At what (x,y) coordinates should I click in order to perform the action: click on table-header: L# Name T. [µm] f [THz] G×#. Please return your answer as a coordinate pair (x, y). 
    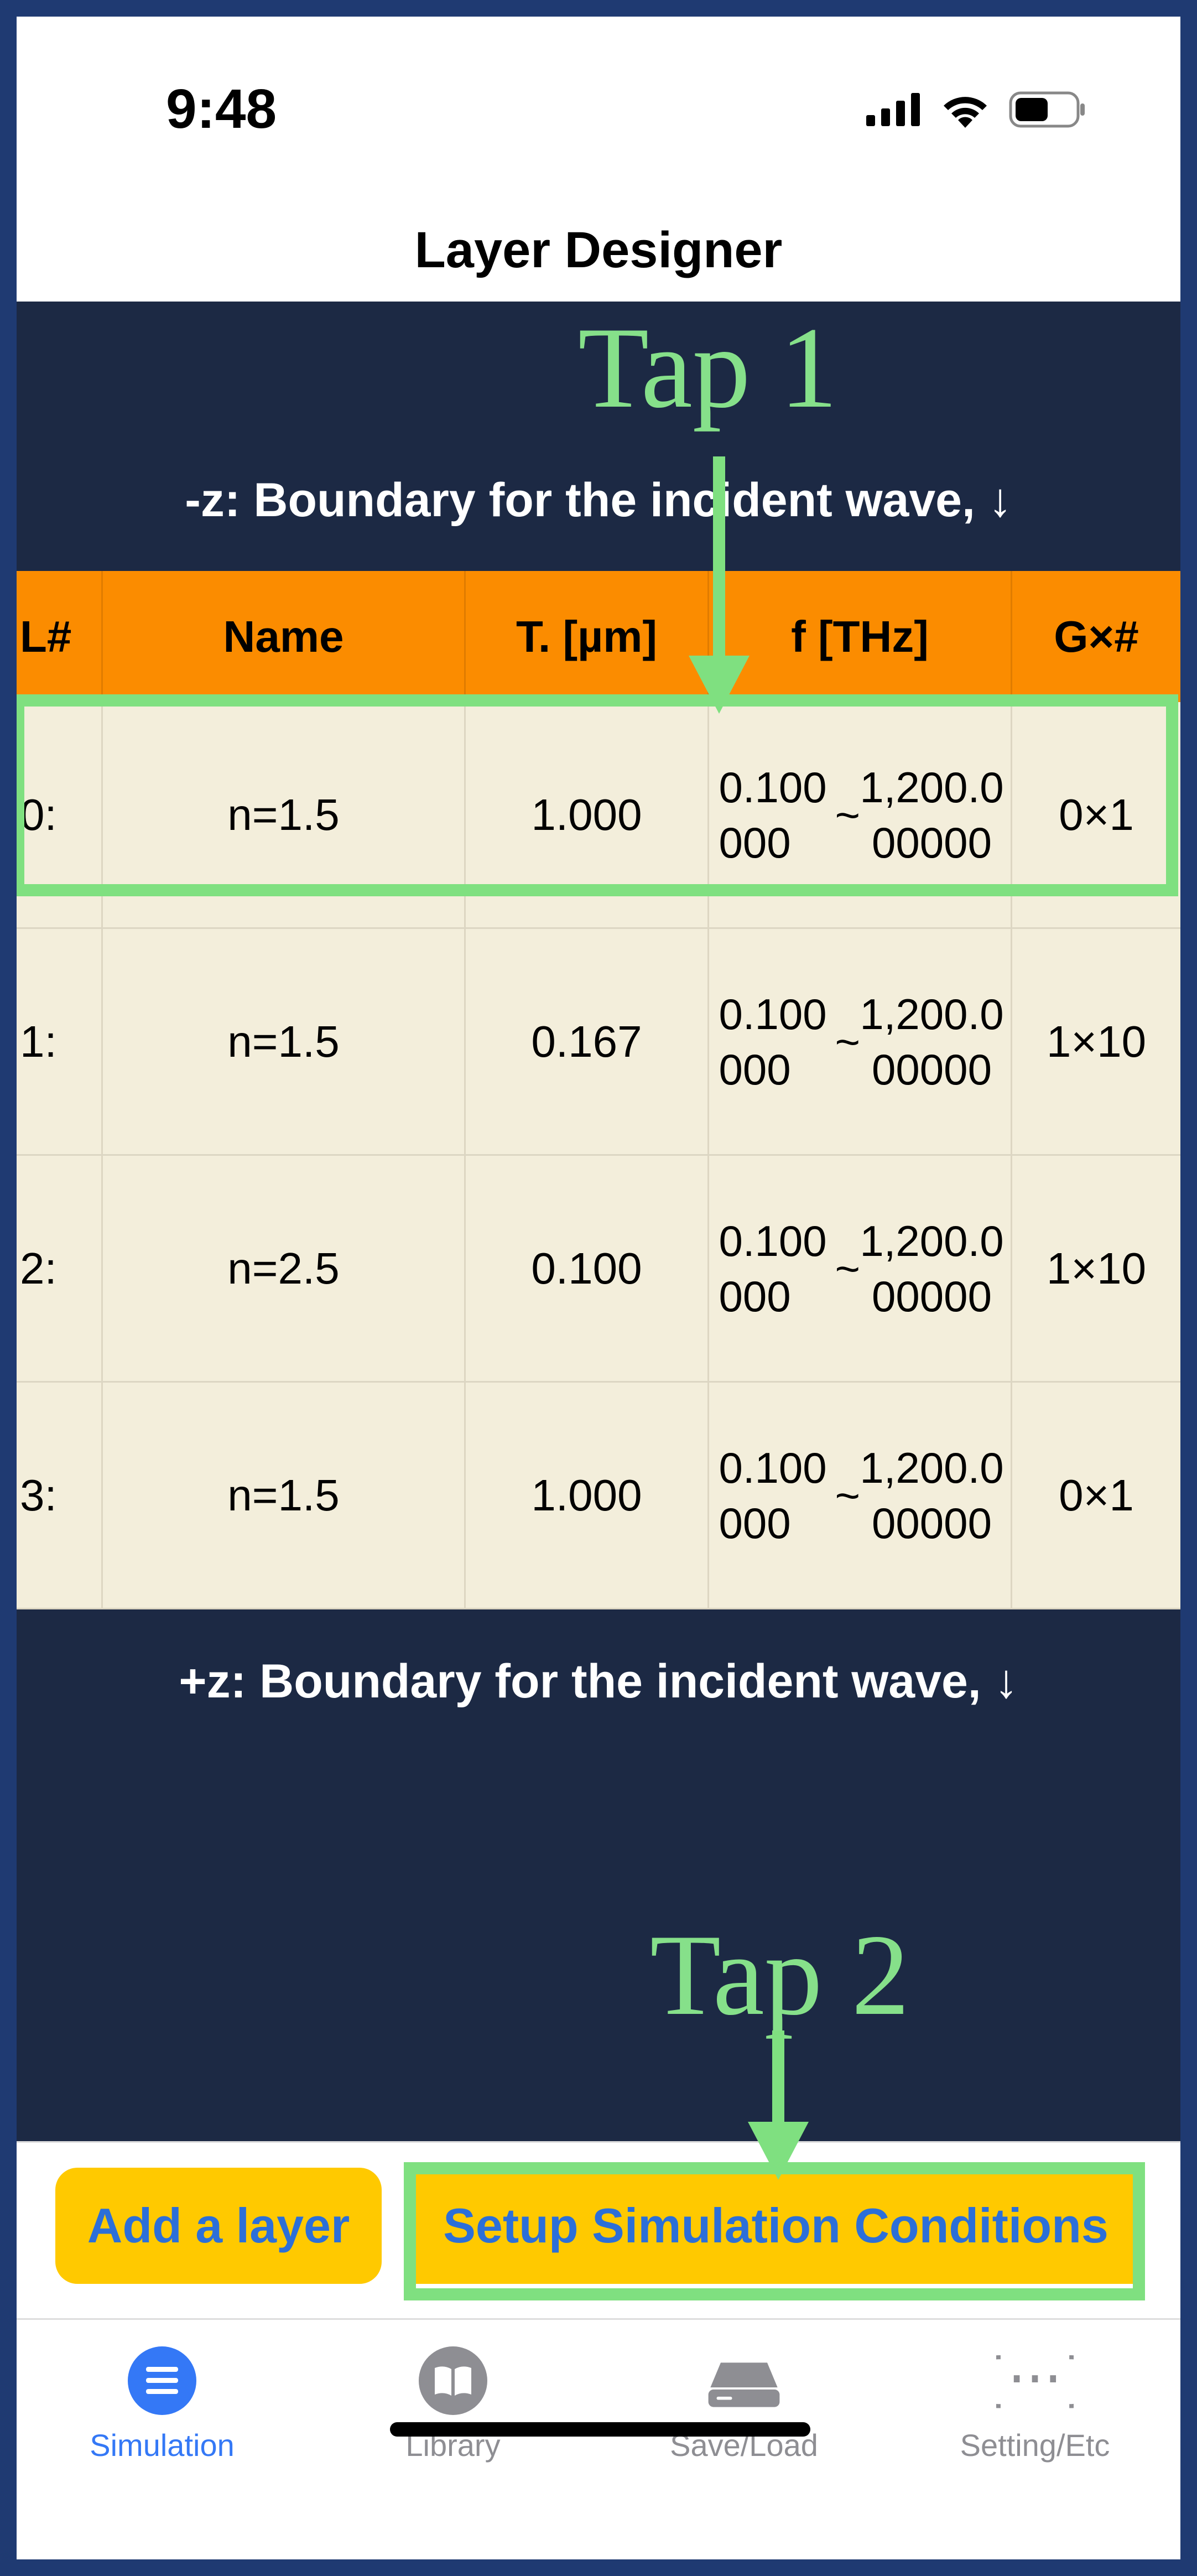
    Looking at the image, I should click on (598, 636).